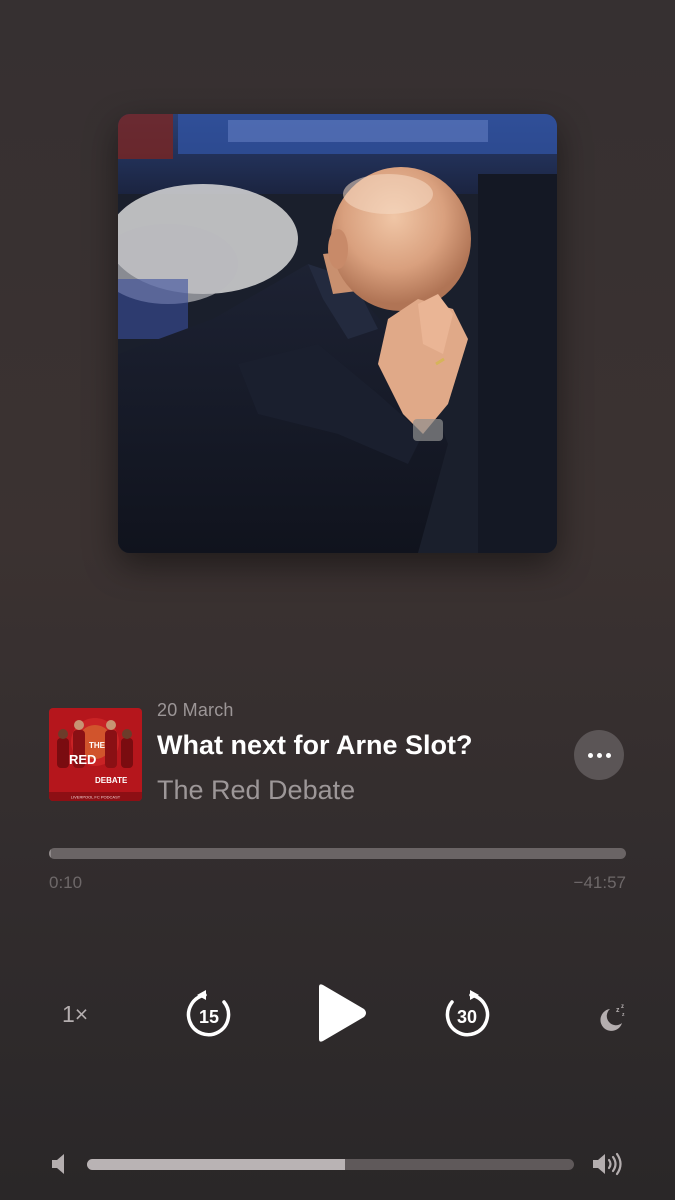 The width and height of the screenshot is (675, 1200). Describe the element at coordinates (111, 780) in the screenshot. I see `thumbnail-line3: DEBATE` at that location.